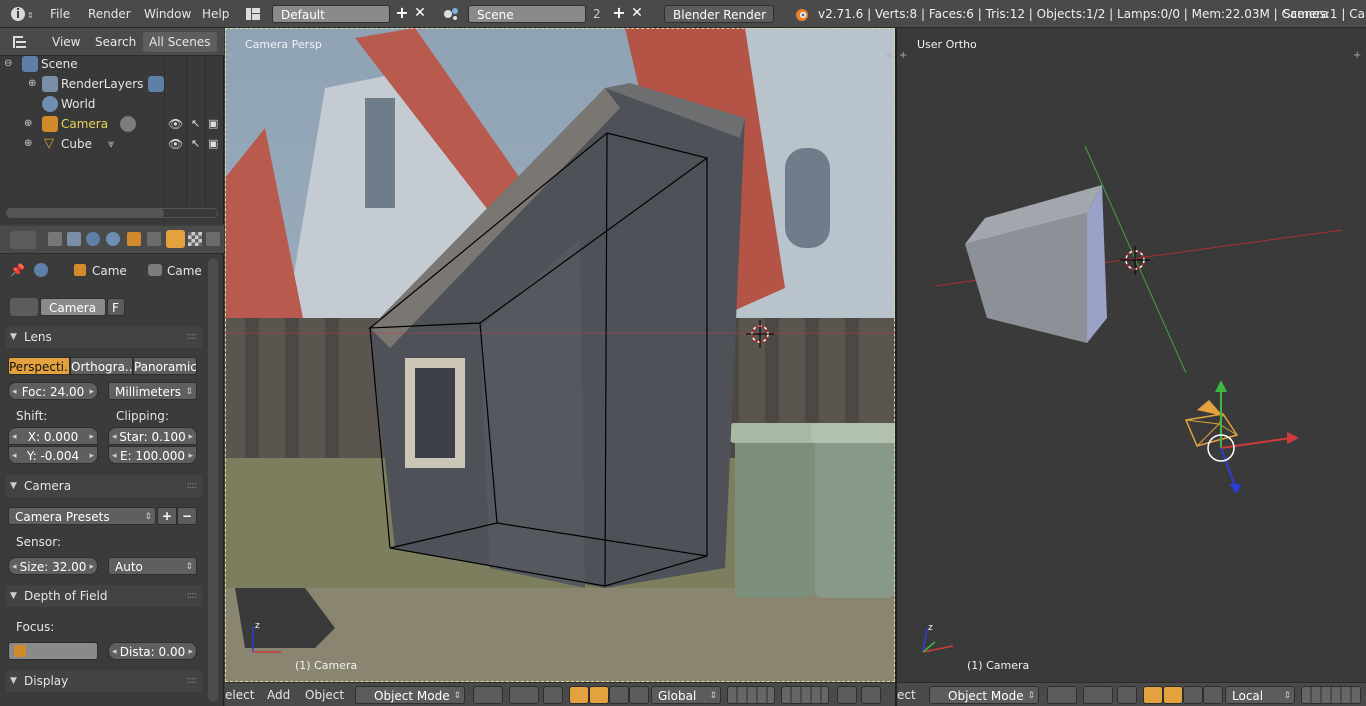 This screenshot has width=1366, height=706. Describe the element at coordinates (152, 566) in the screenshot. I see `sensor-fit-select: Auto` at that location.